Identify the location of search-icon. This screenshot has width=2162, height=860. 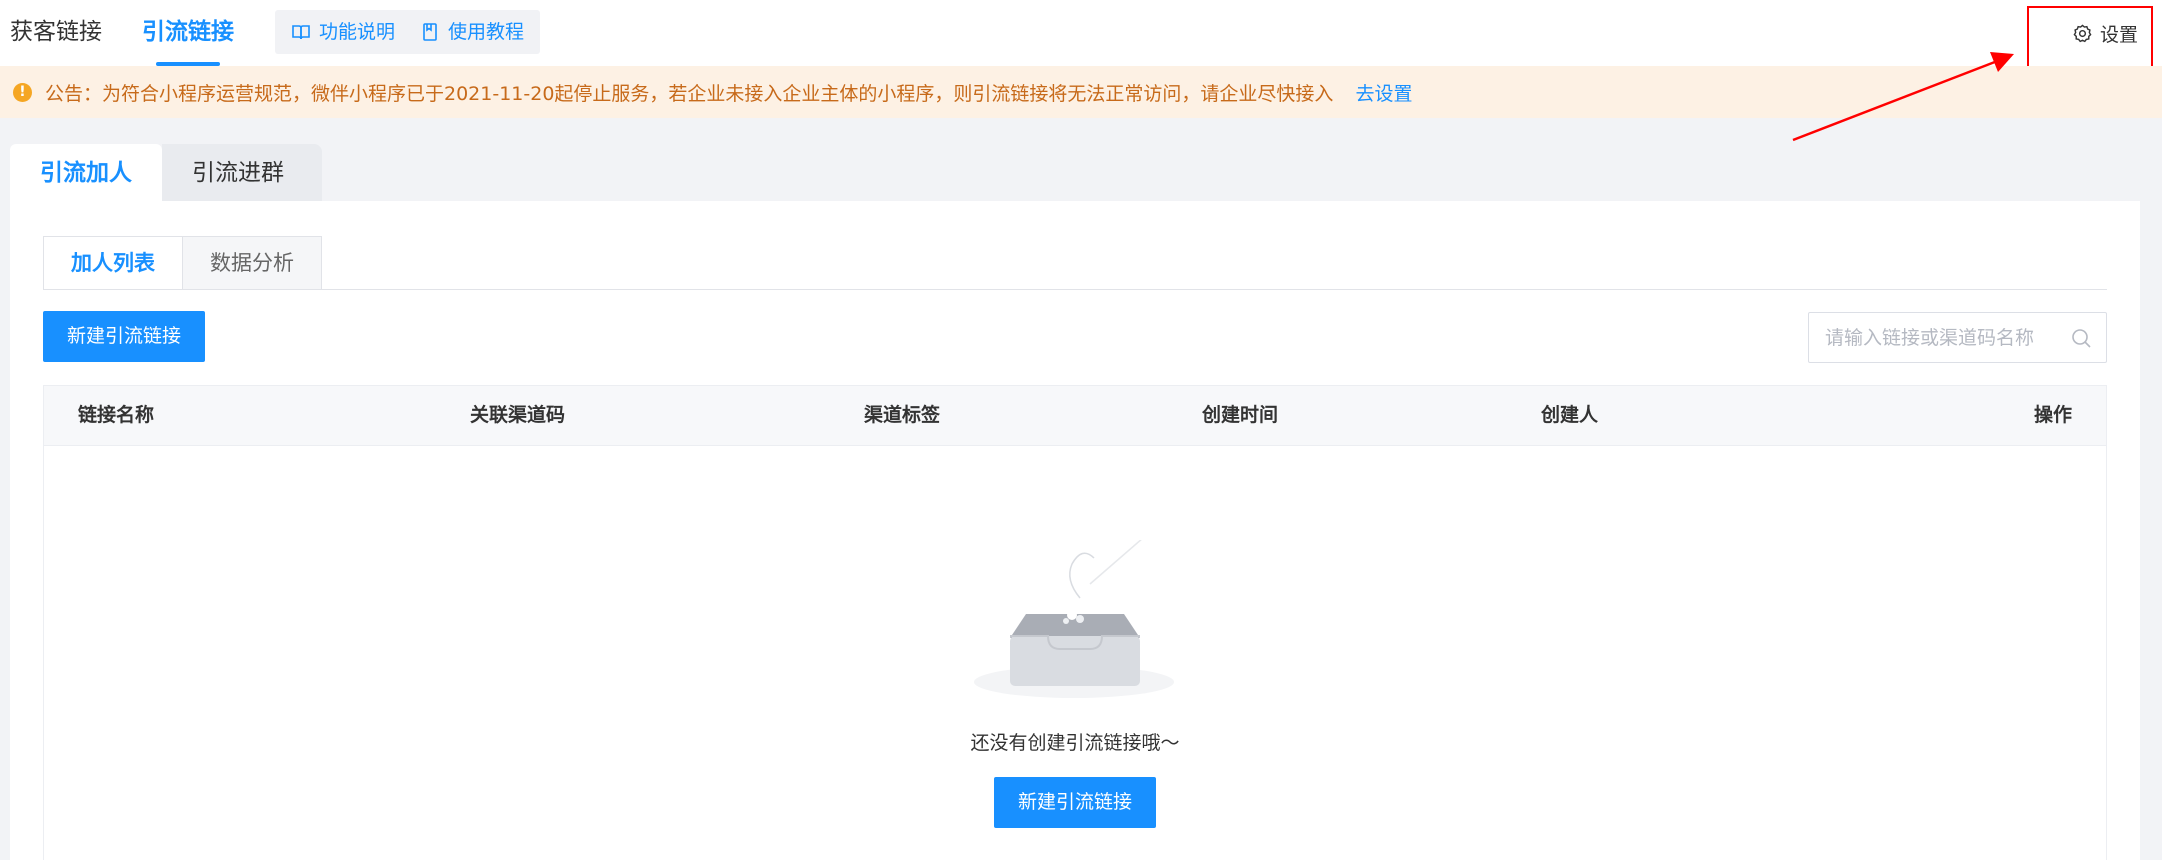
(2081, 338).